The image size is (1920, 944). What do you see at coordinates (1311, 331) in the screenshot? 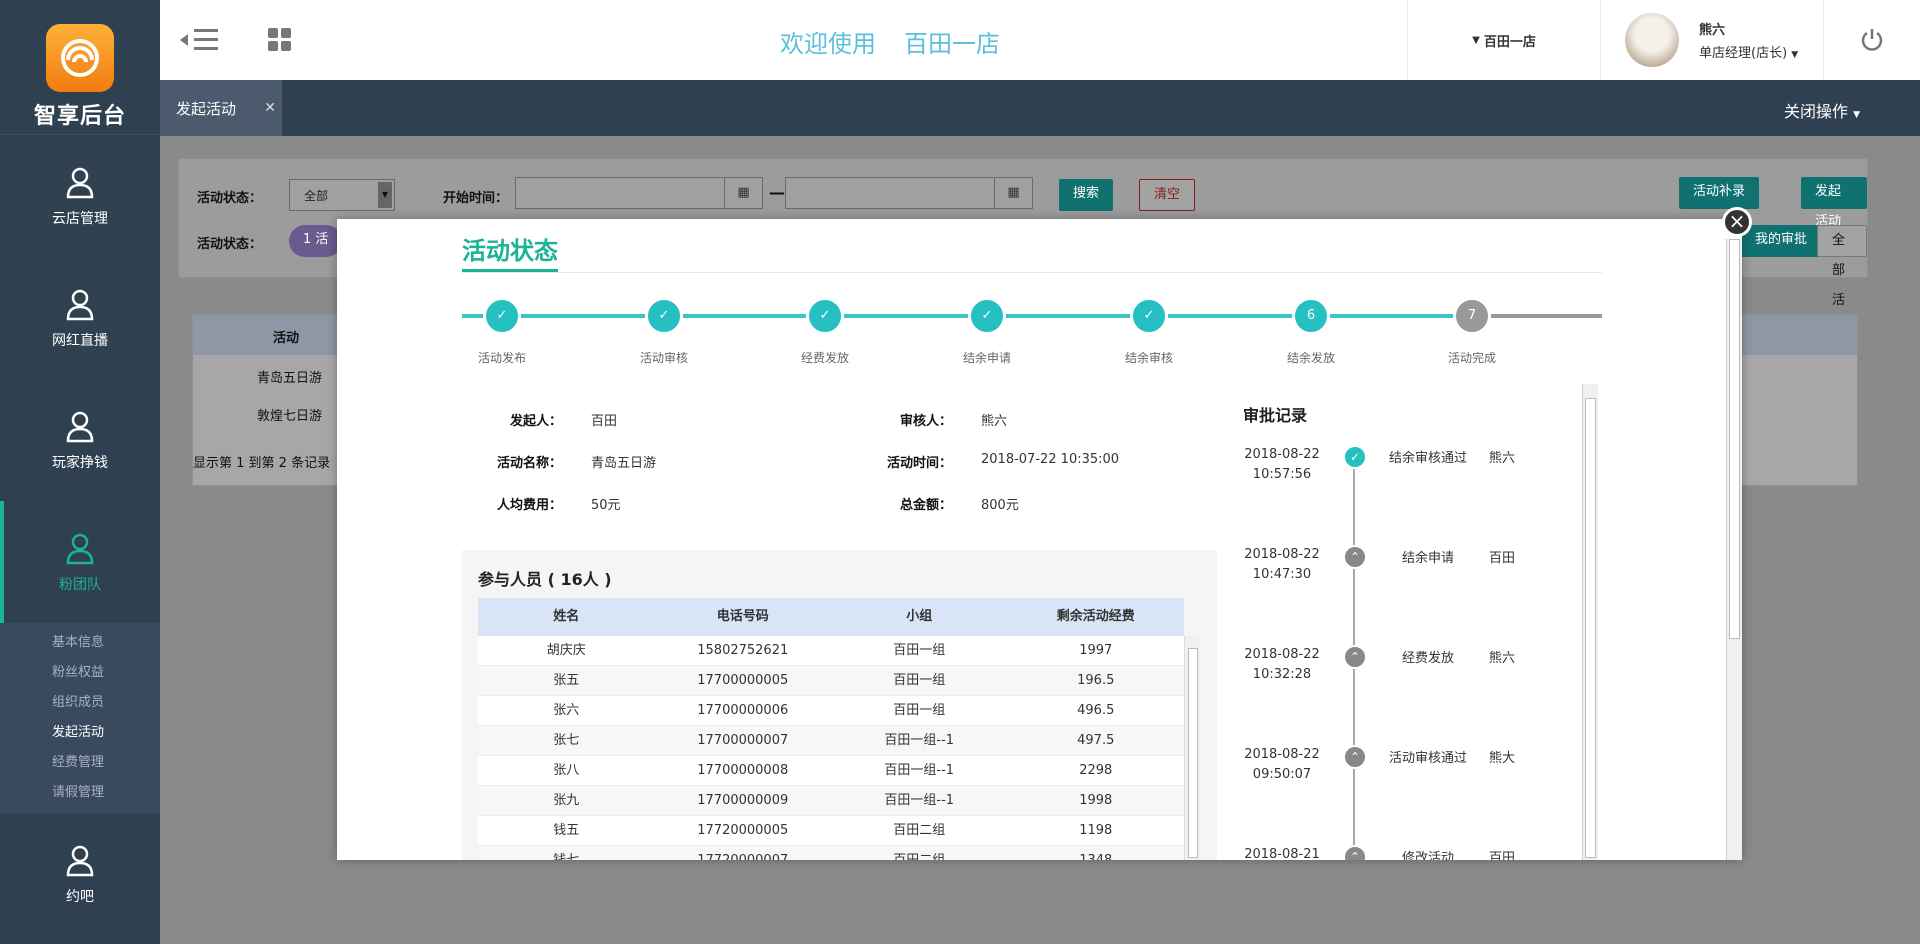
I see `step-6: 6 结余发放` at bounding box center [1311, 331].